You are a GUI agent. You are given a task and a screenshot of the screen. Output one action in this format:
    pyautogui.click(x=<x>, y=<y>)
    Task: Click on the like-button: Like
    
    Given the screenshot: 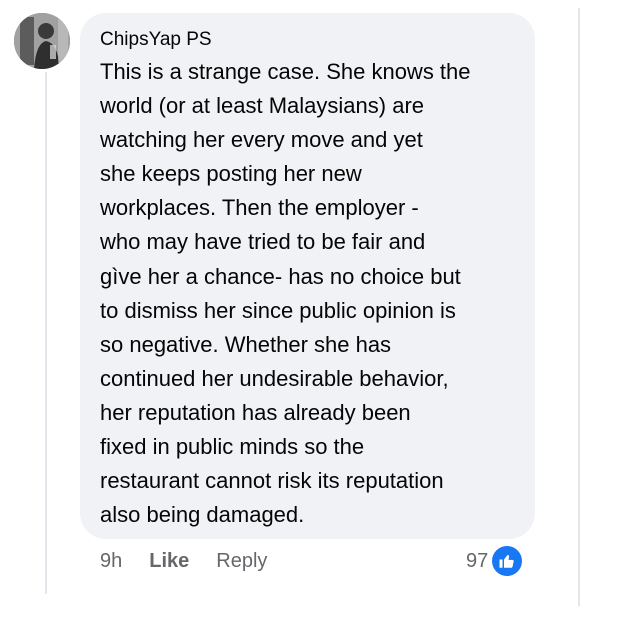 What is the action you would take?
    pyautogui.click(x=169, y=561)
    